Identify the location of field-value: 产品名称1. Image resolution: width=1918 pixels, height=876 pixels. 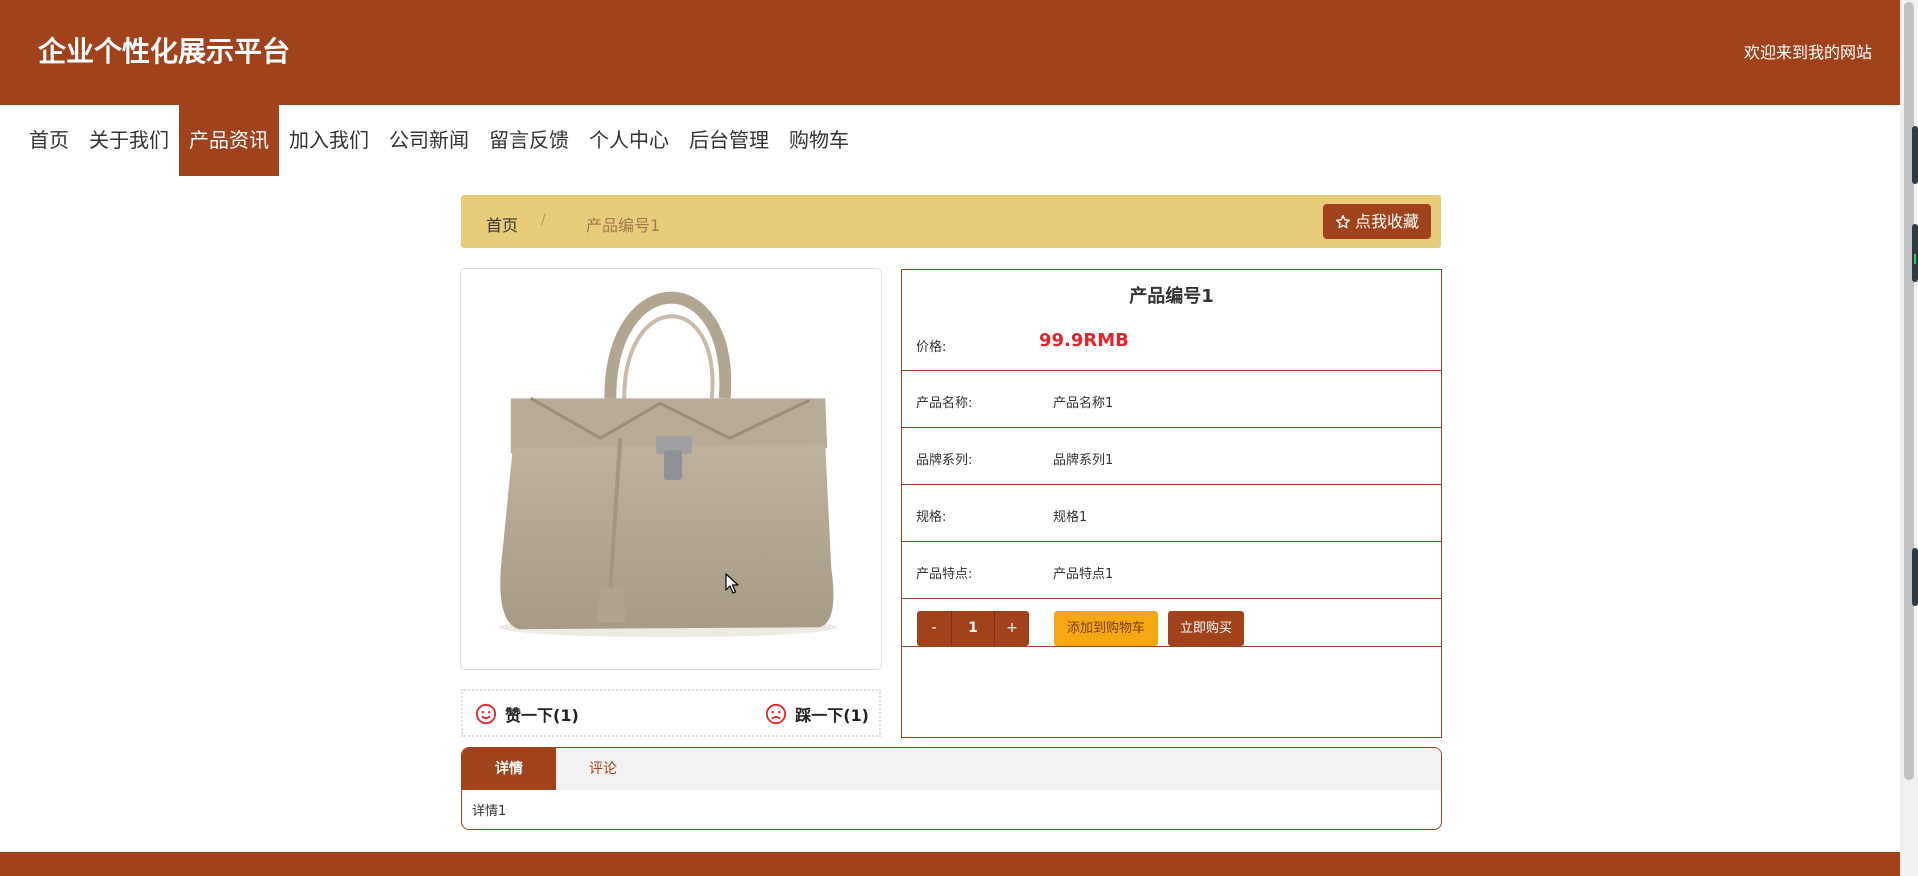
(1083, 403).